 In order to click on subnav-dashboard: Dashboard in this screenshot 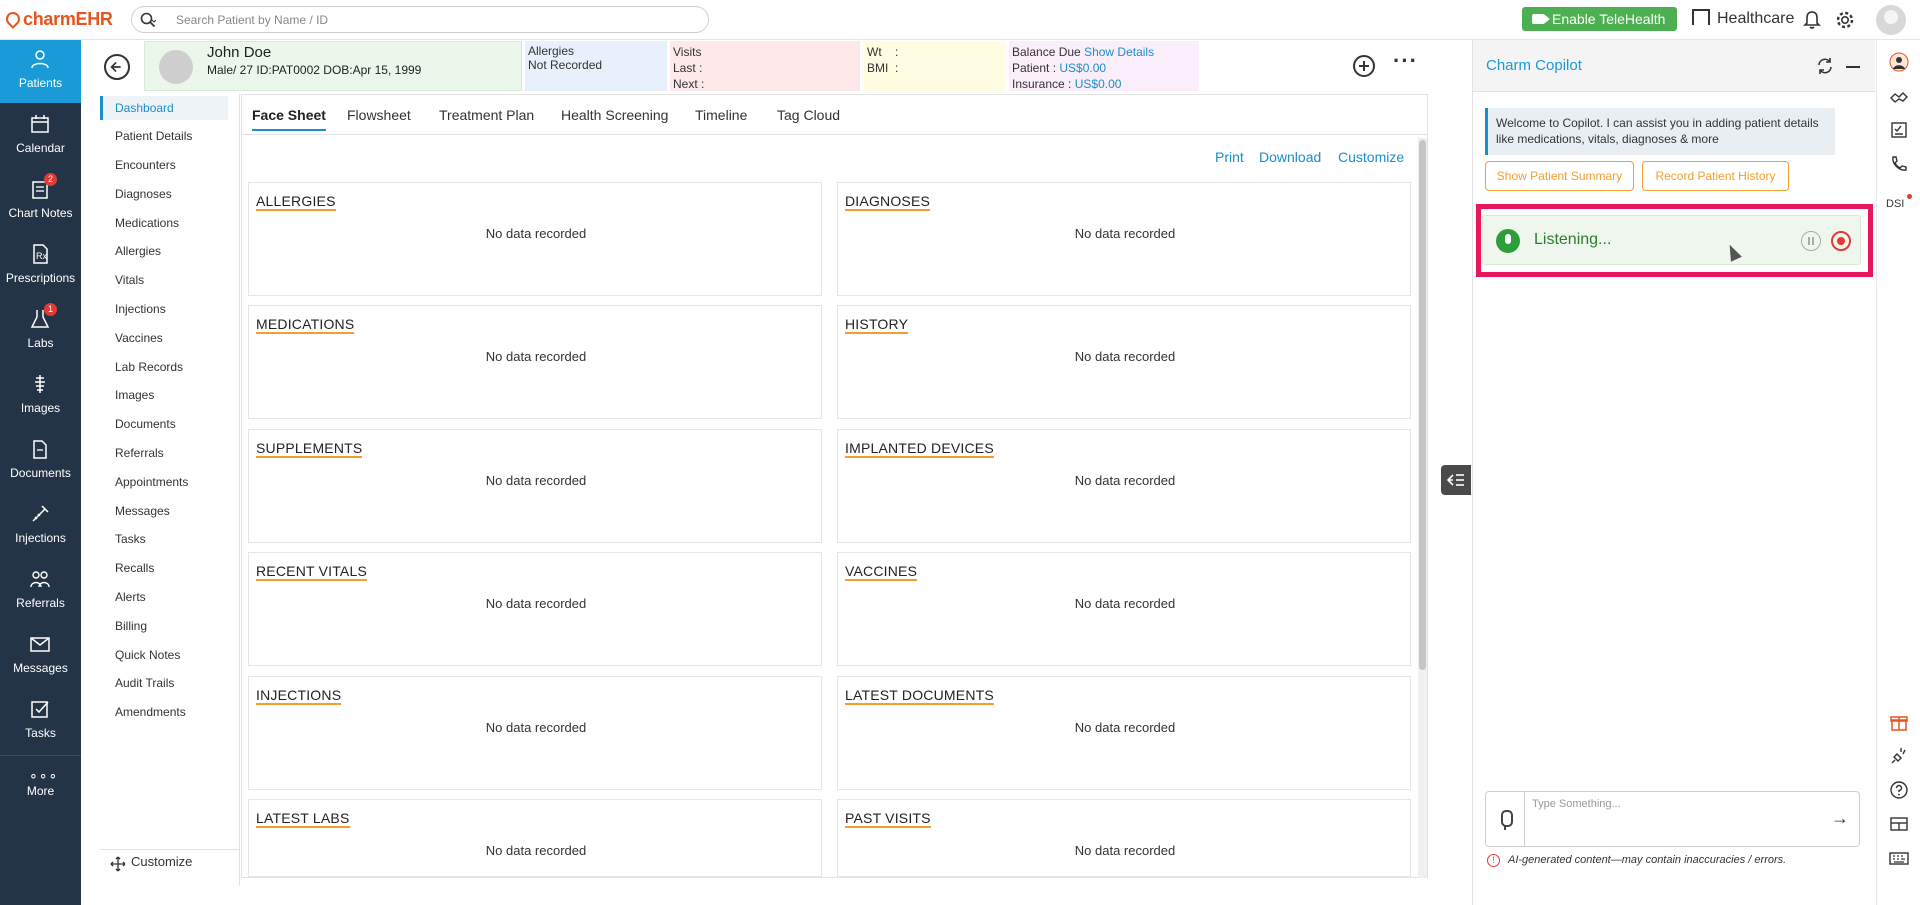, I will do `click(164, 108)`.